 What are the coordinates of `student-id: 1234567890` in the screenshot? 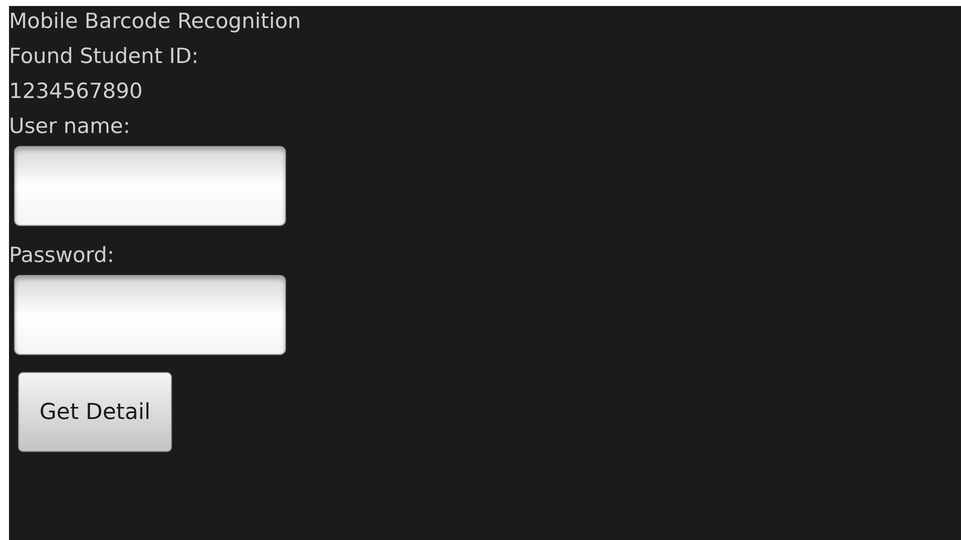 It's located at (76, 91).